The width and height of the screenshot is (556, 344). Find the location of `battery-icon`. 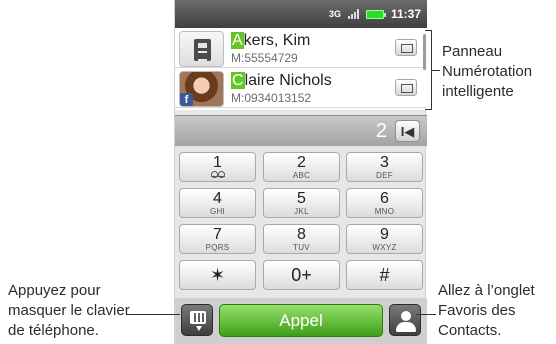

battery-icon is located at coordinates (375, 14).